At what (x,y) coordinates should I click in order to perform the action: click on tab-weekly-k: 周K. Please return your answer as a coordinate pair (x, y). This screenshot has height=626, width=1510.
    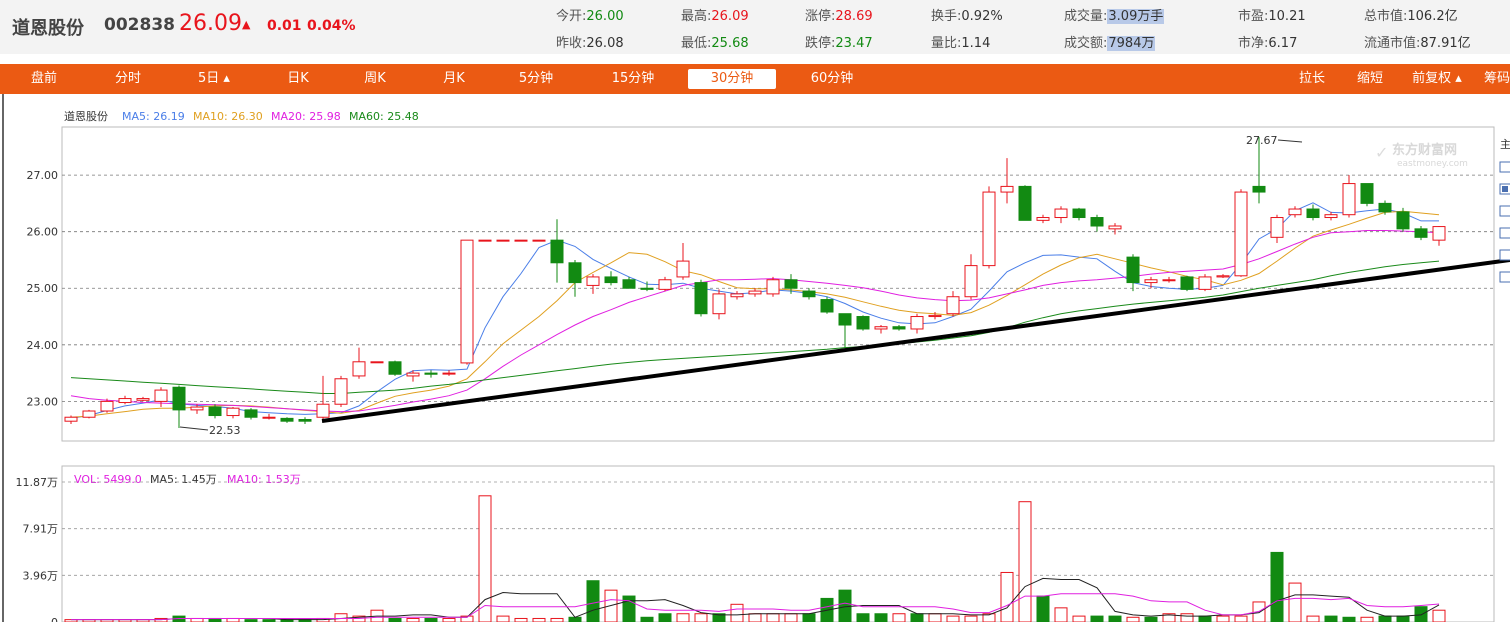
    Looking at the image, I should click on (375, 79).